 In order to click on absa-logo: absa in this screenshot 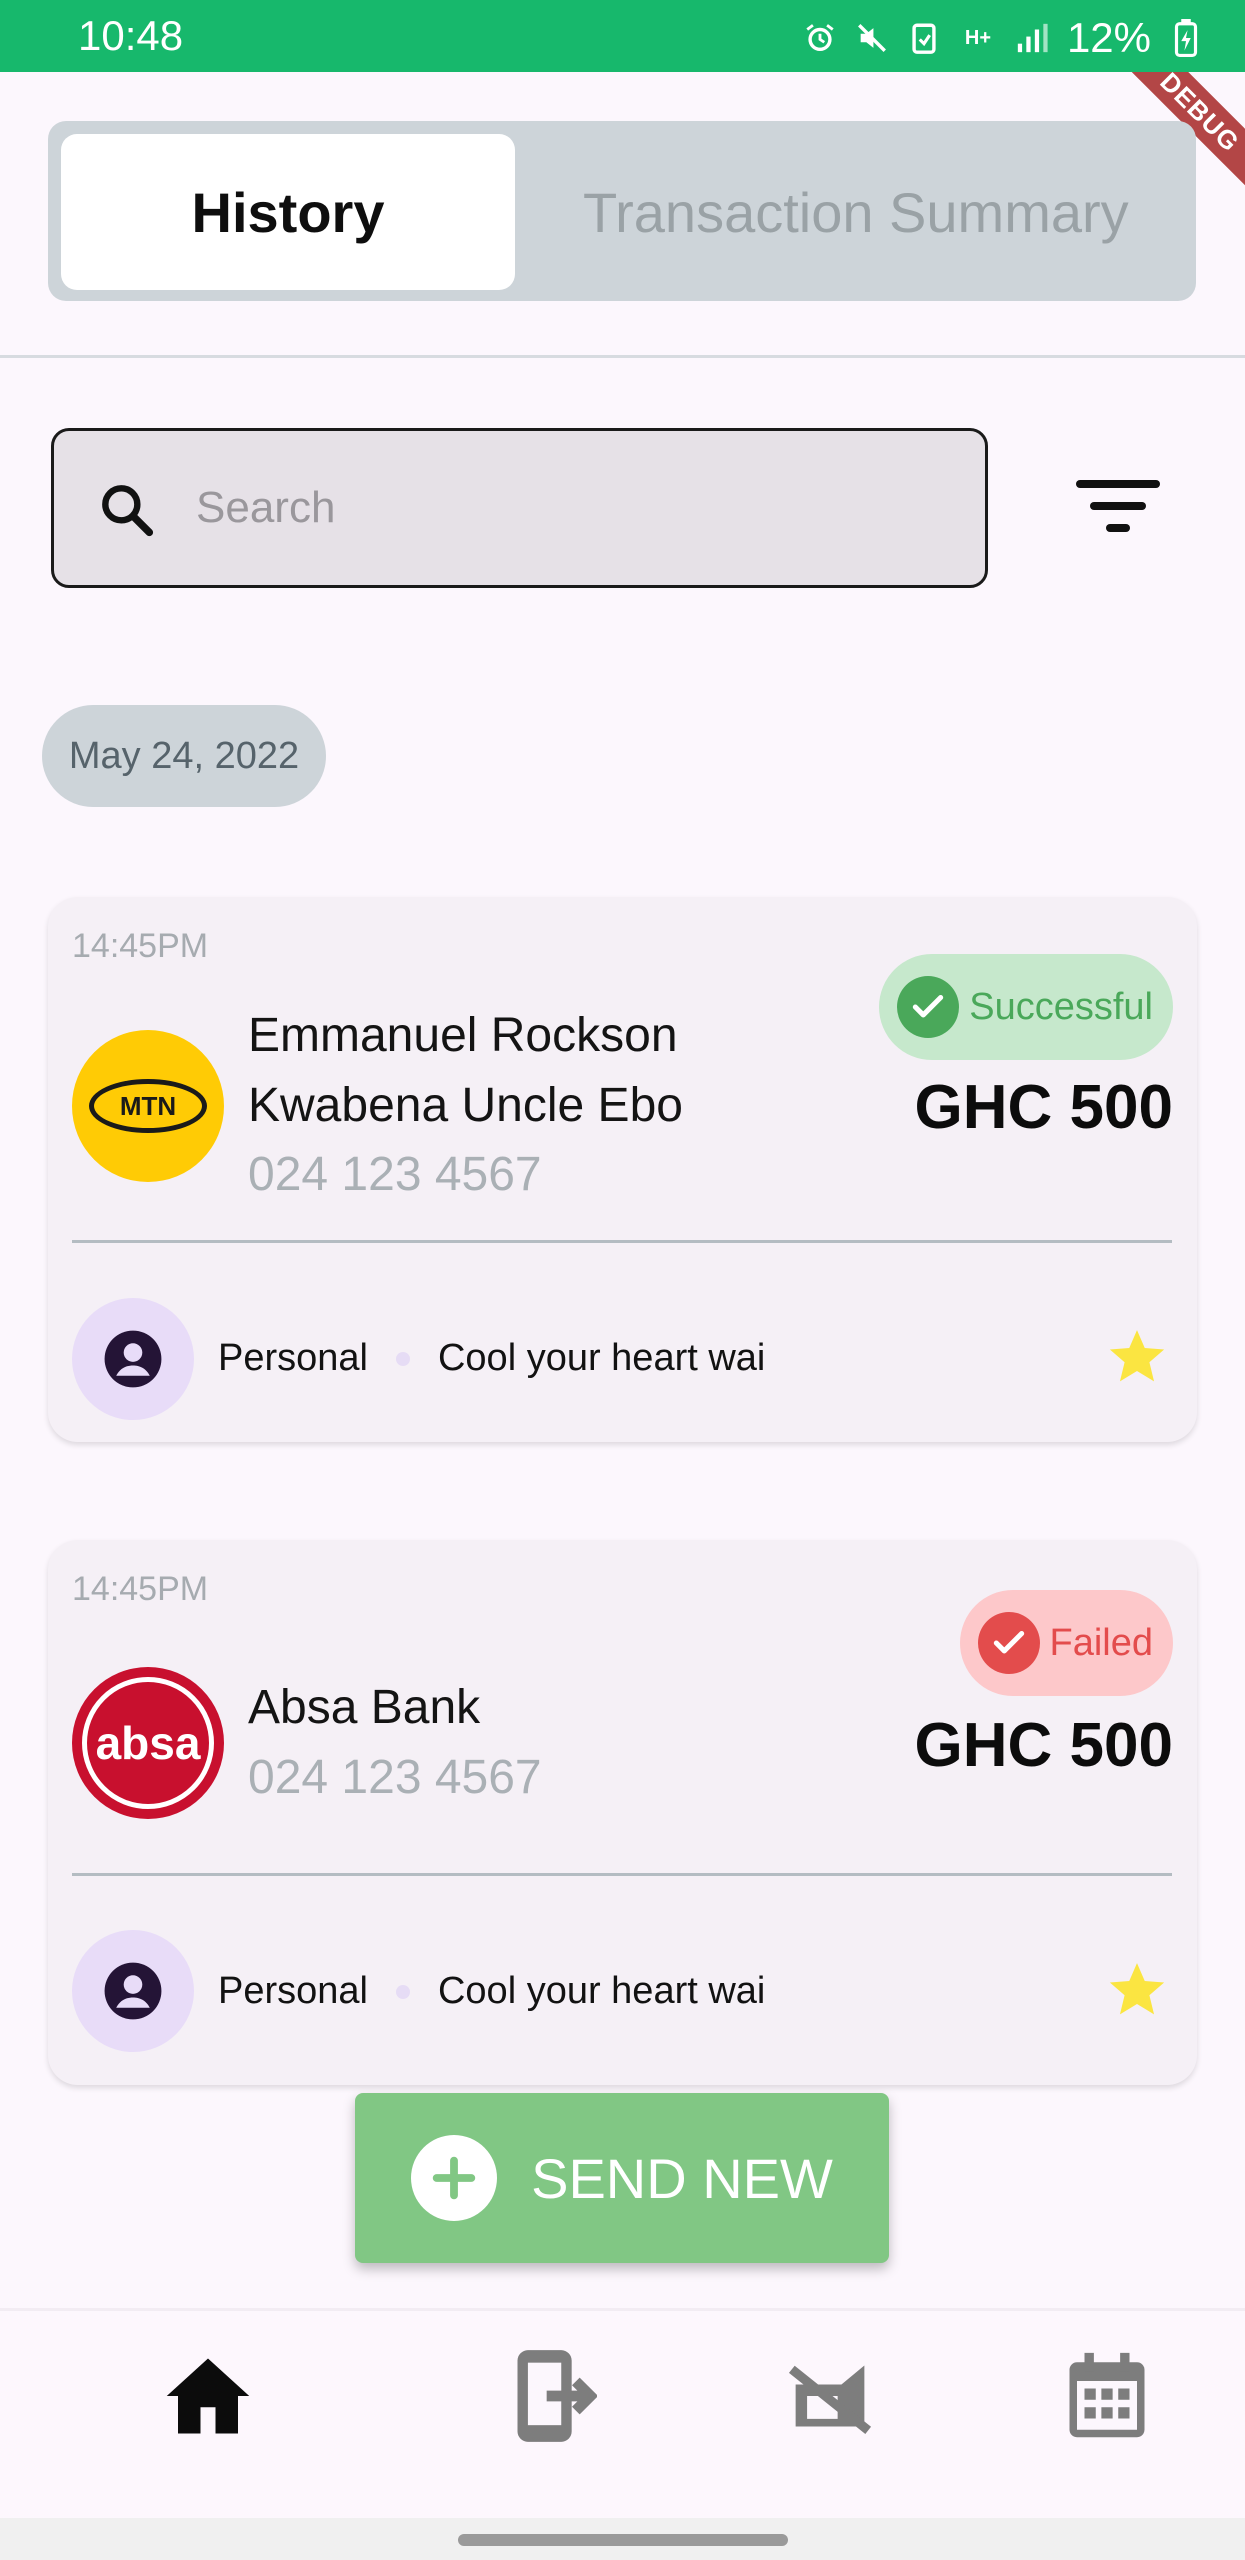, I will do `click(148, 1743)`.